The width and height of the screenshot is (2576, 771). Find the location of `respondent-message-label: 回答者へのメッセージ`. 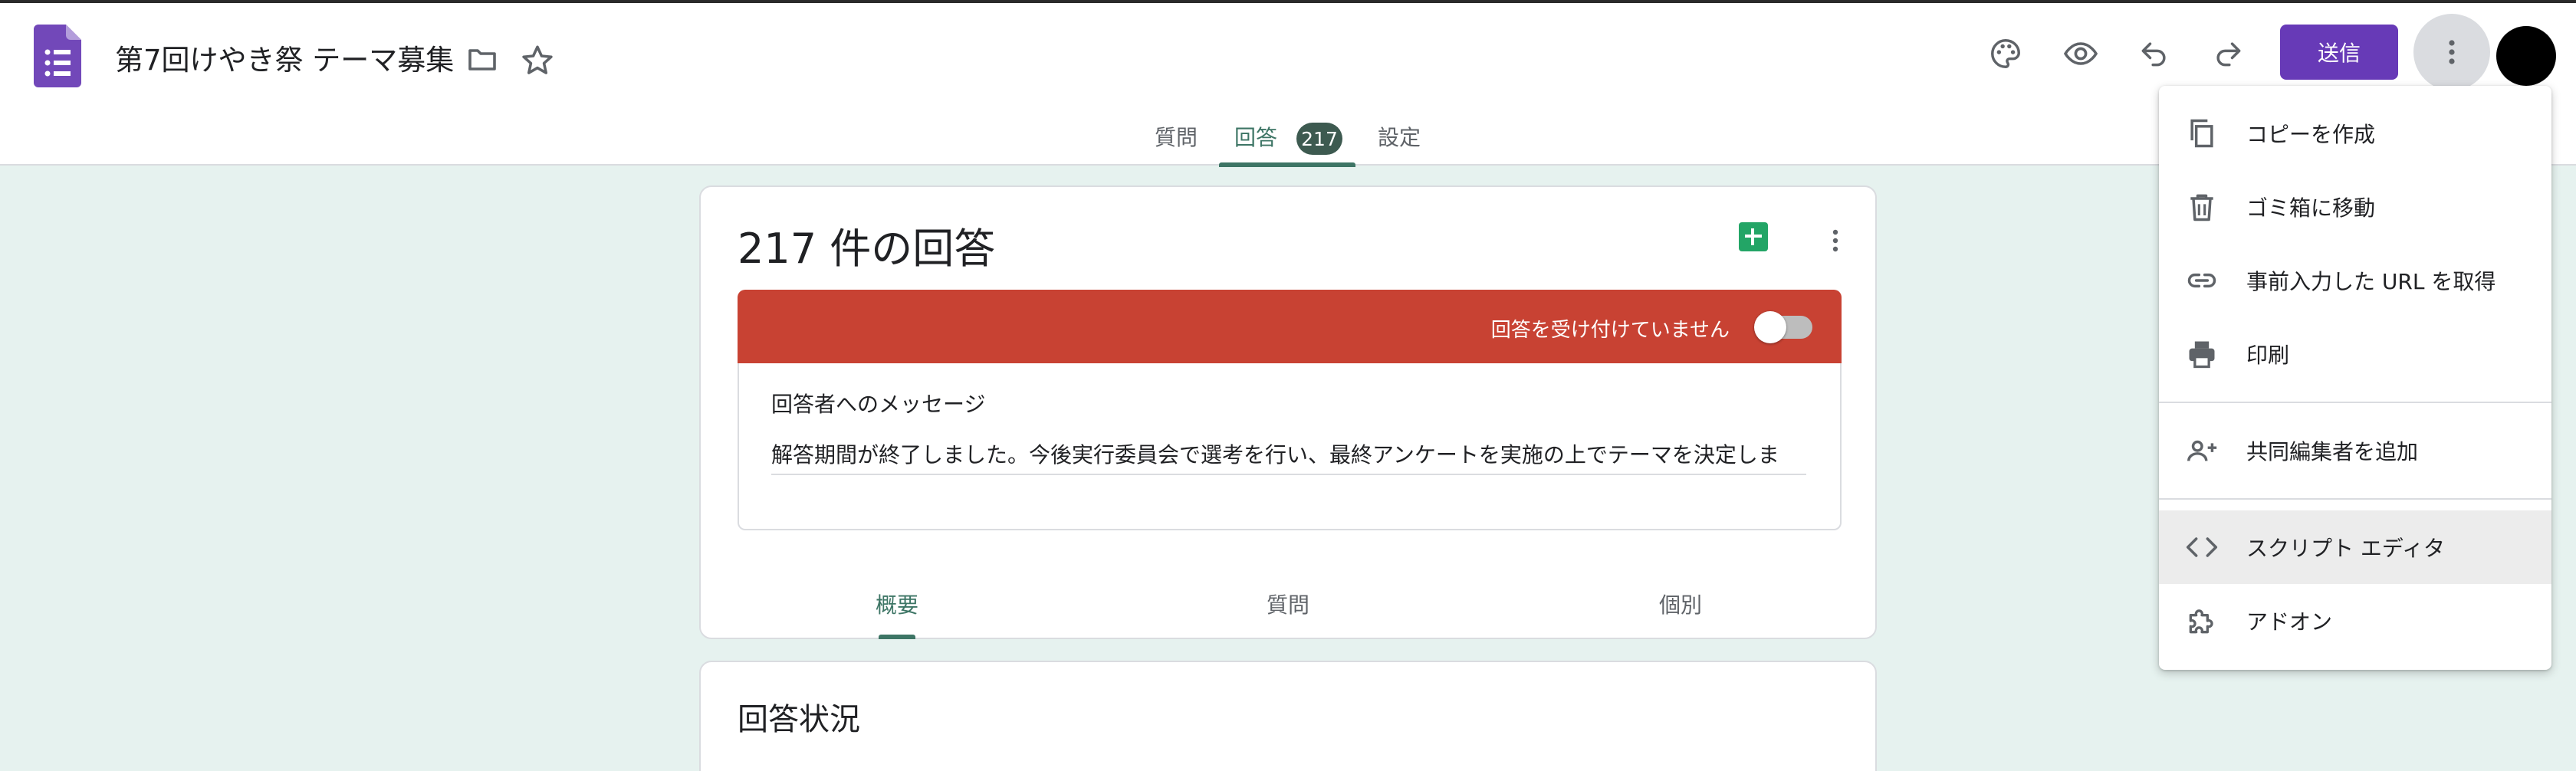

respondent-message-label: 回答者へのメッセージ is located at coordinates (878, 404).